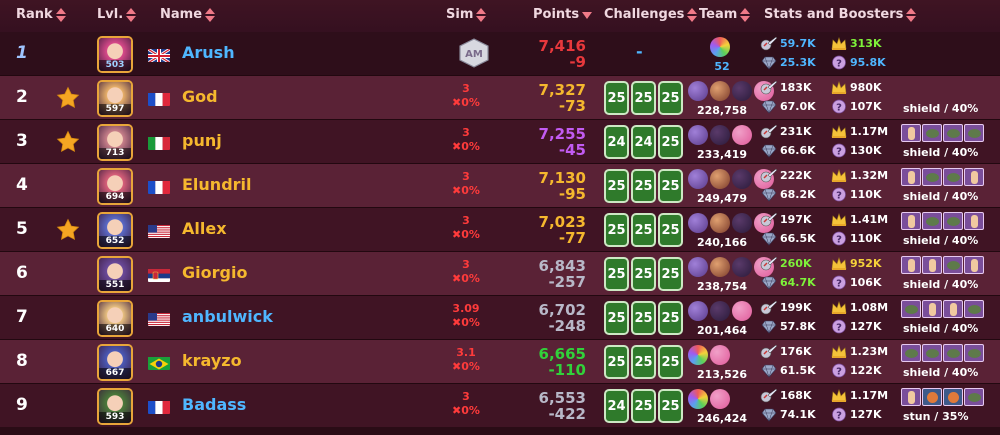  Describe the element at coordinates (722, 407) in the screenshot. I see `team-cell: 246,424` at that location.